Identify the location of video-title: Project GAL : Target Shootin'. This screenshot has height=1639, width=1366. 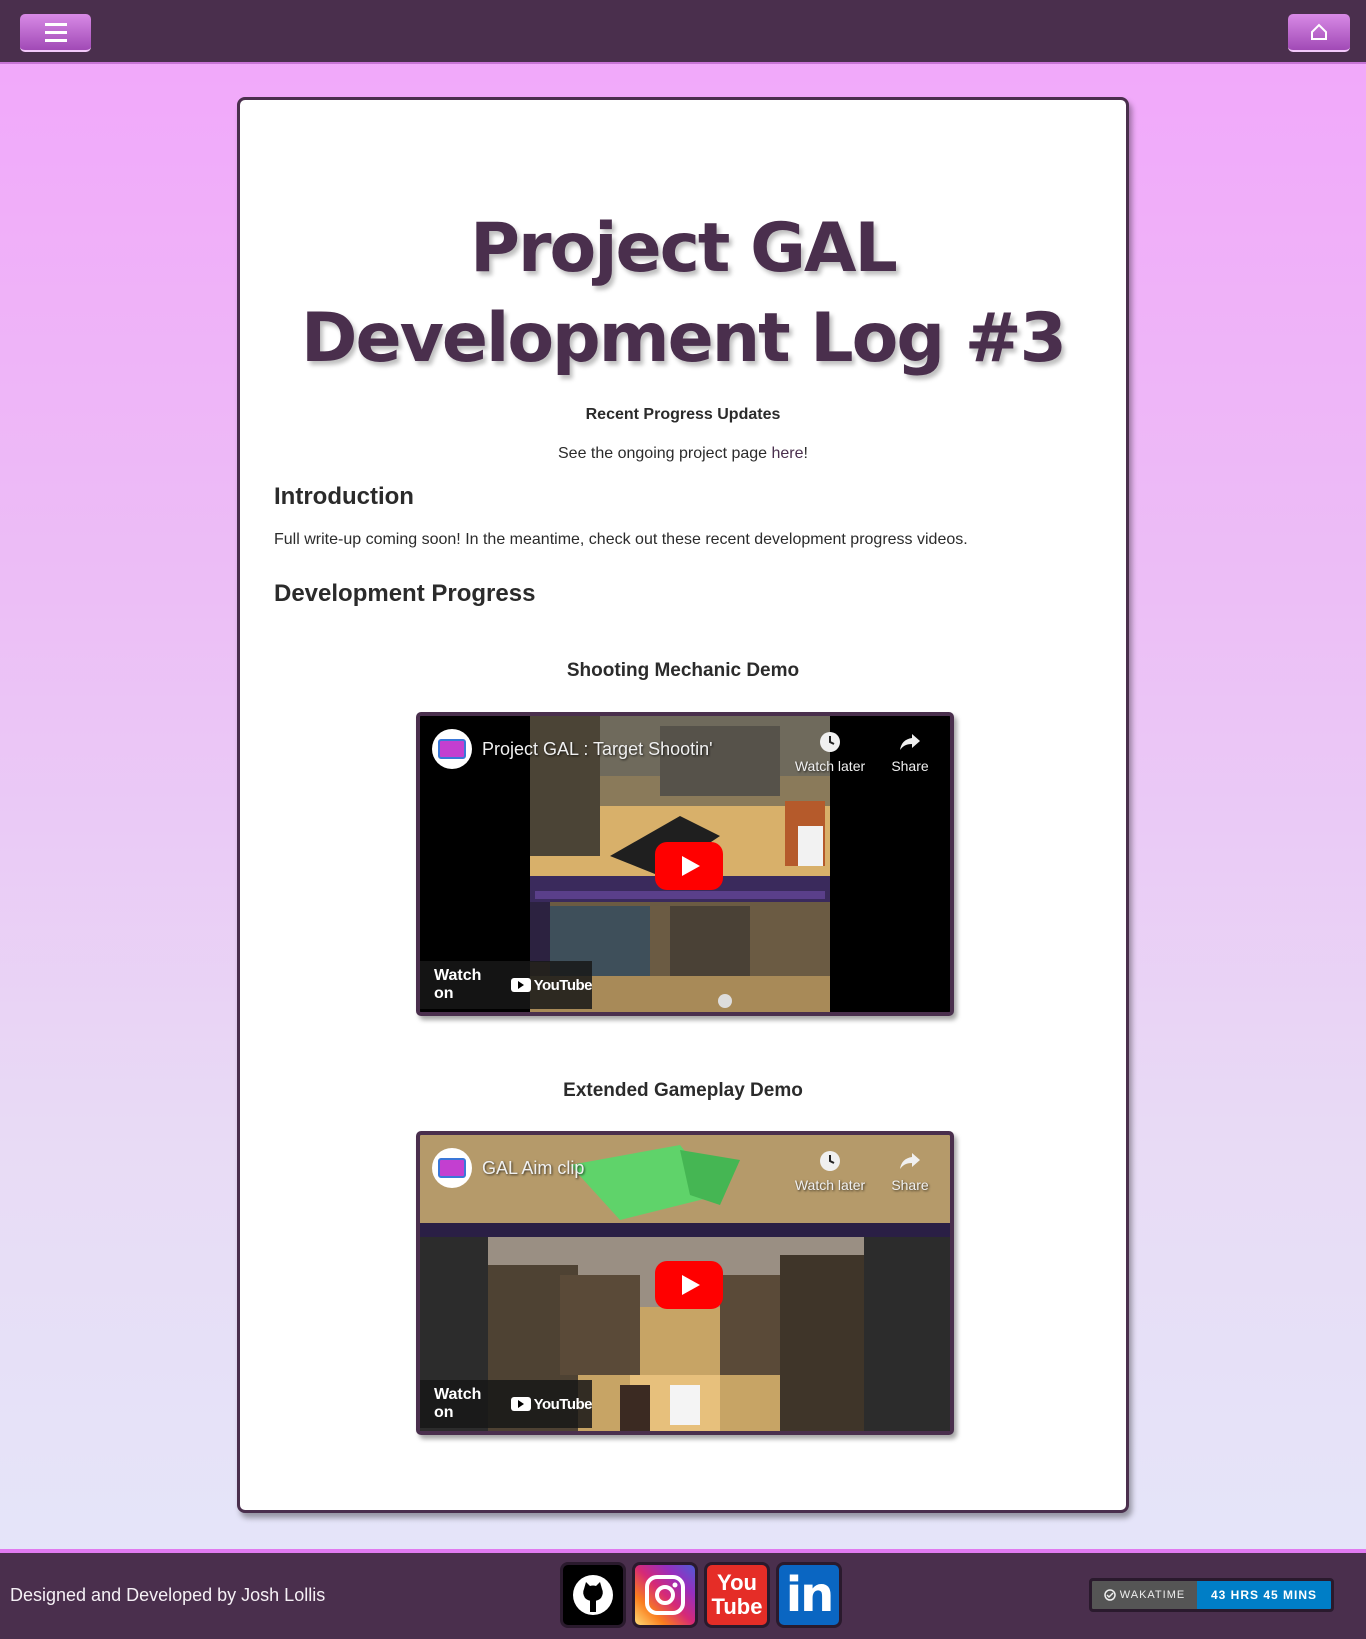
(597, 749).